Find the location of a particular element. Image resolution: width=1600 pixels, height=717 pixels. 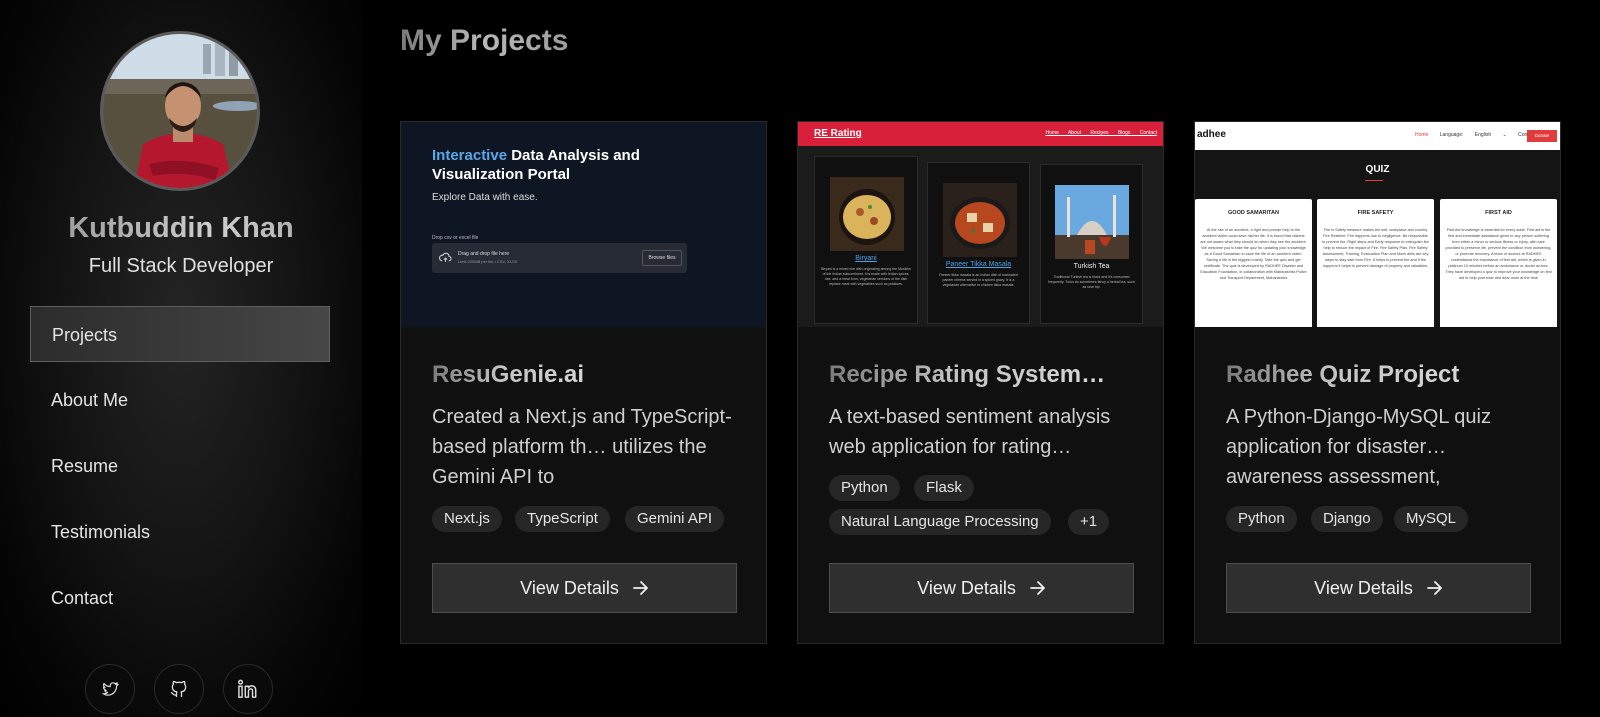

thumb-drop-text: Drag and drop file here is located at coordinates (484, 254).